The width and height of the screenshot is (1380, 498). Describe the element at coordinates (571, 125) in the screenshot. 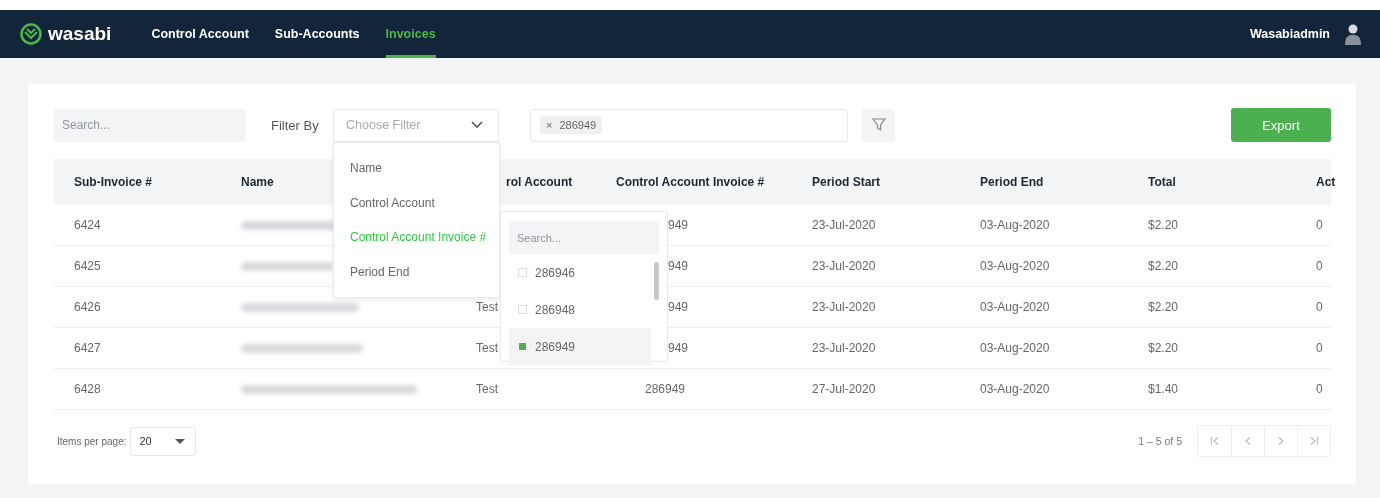

I see `filter-chip: × 286949` at that location.